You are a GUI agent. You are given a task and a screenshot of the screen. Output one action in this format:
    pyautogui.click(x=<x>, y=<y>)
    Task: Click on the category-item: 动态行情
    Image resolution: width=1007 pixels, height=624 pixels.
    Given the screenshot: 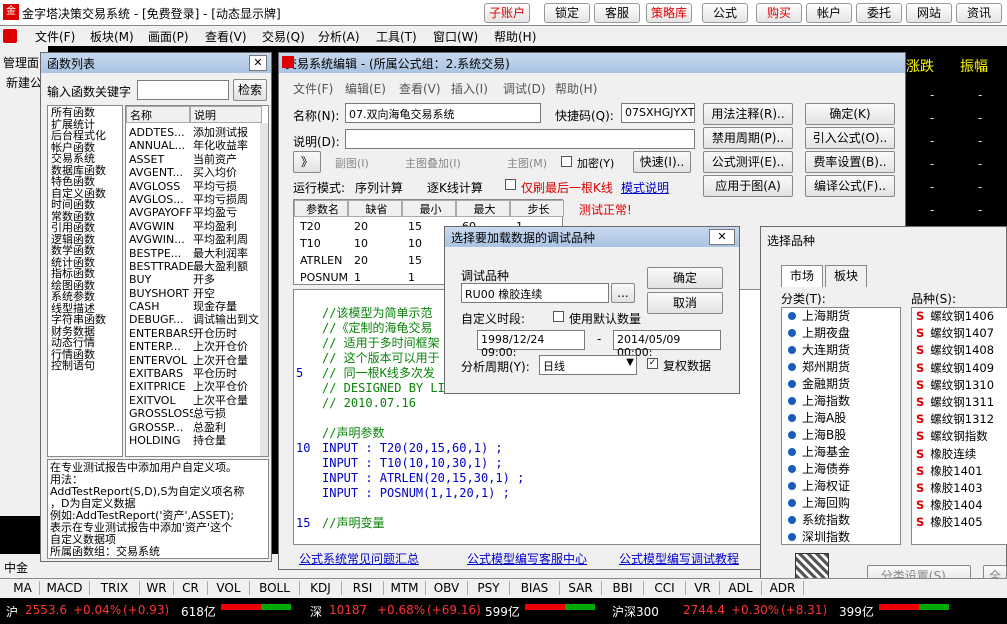 What is the action you would take?
    pyautogui.click(x=85, y=343)
    